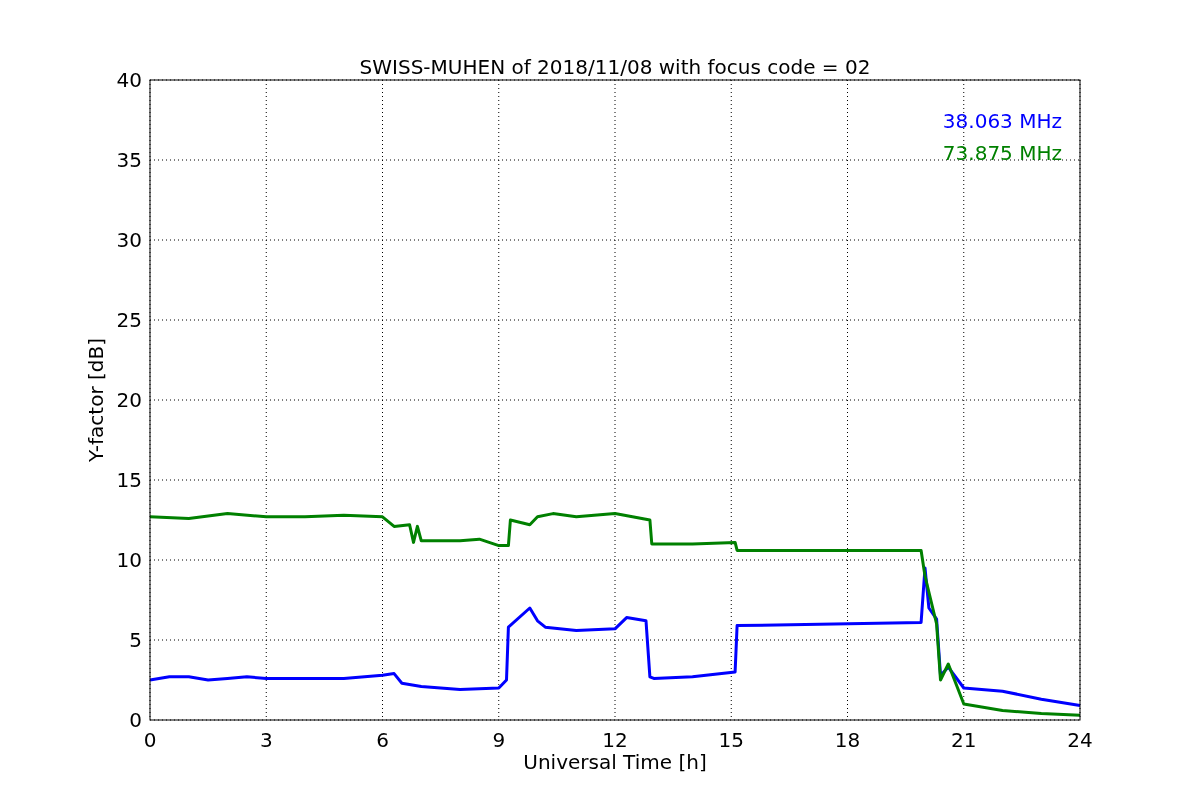  What do you see at coordinates (150, 740) in the screenshot?
I see `x-tick-label: 0` at bounding box center [150, 740].